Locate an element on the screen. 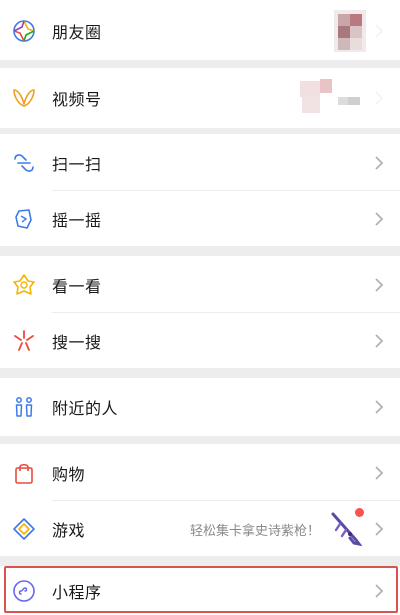  channels-group: 视频号 is located at coordinates (200, 98).